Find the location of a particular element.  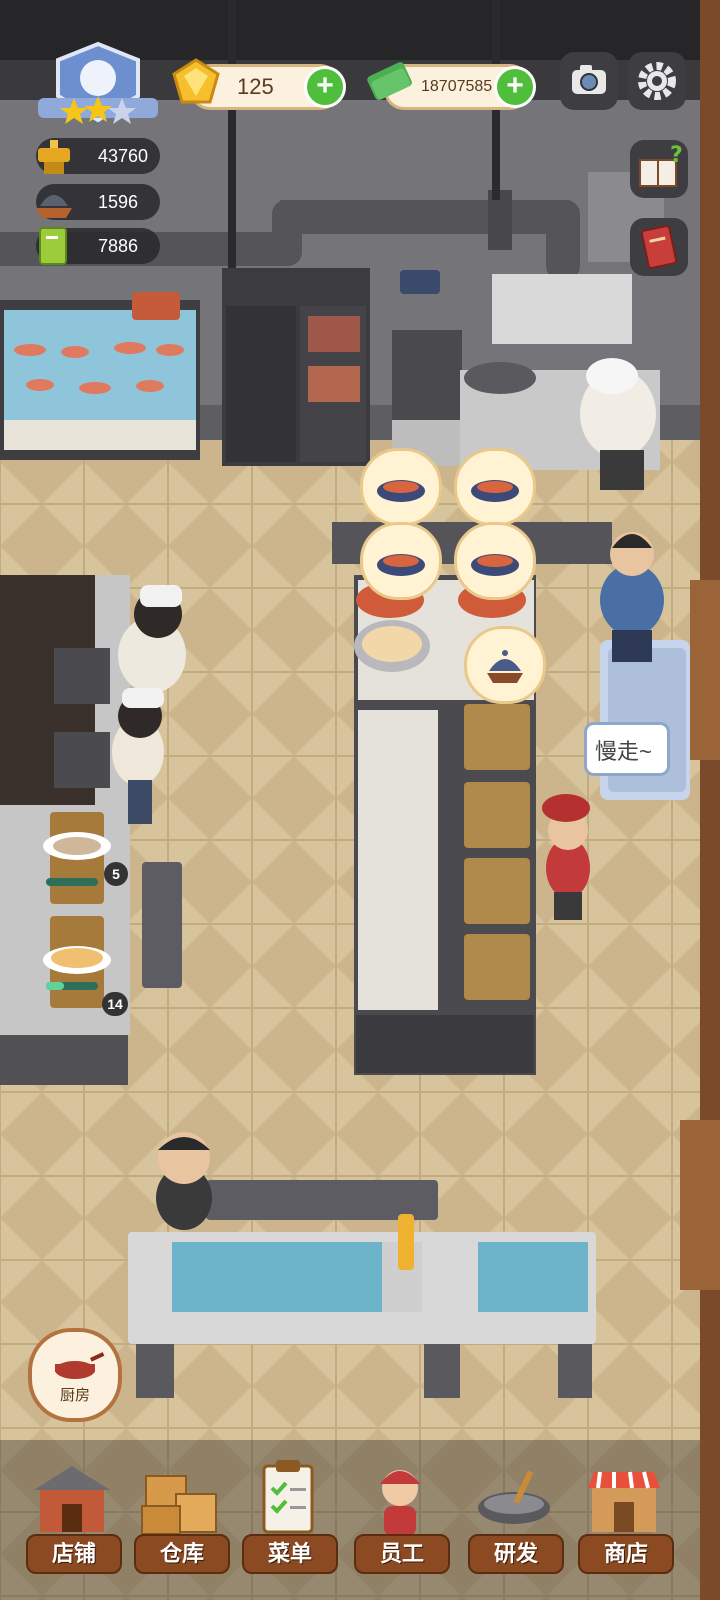

serve-bubble is located at coordinates (505, 665).